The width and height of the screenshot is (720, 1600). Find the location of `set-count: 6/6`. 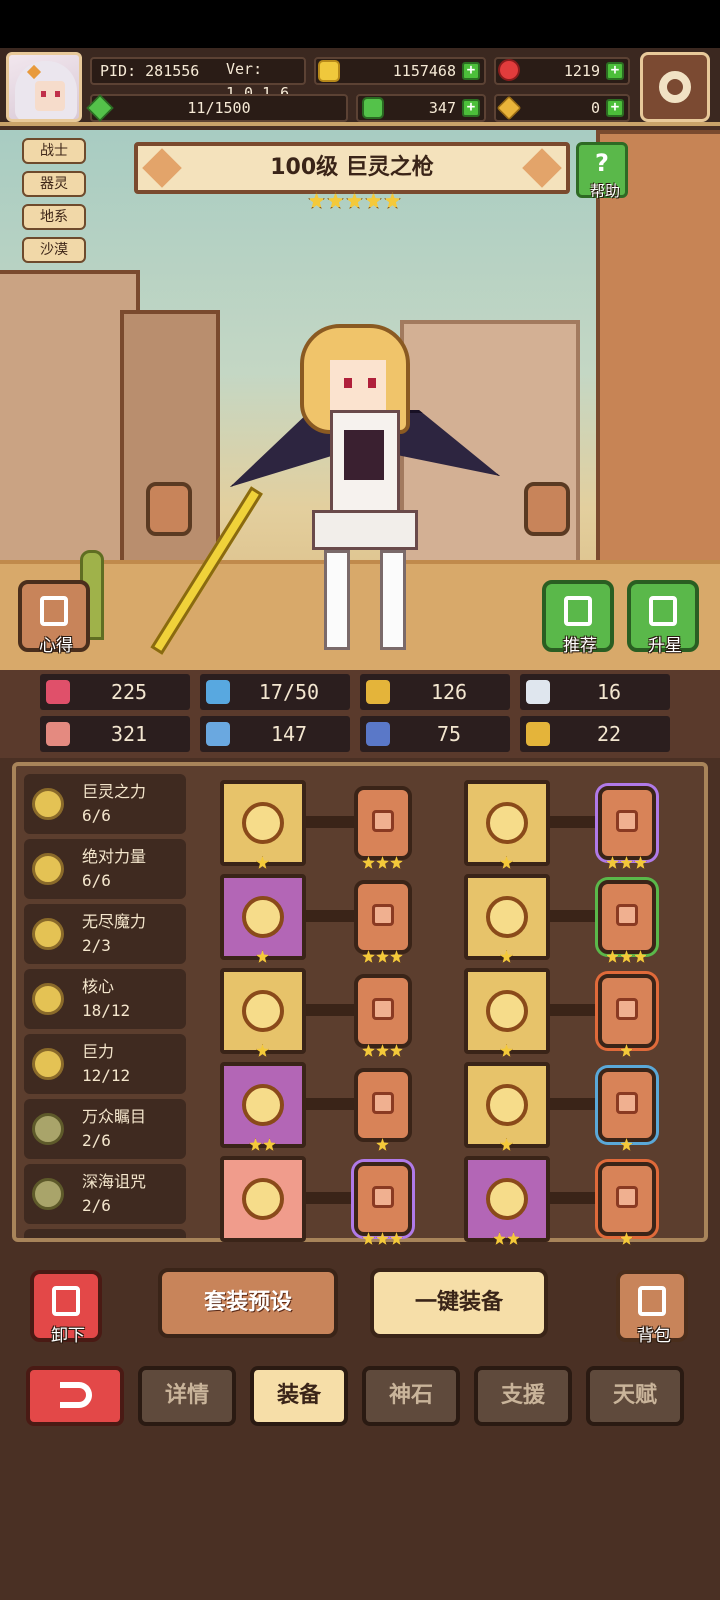

set-count: 6/6 is located at coordinates (96, 815).